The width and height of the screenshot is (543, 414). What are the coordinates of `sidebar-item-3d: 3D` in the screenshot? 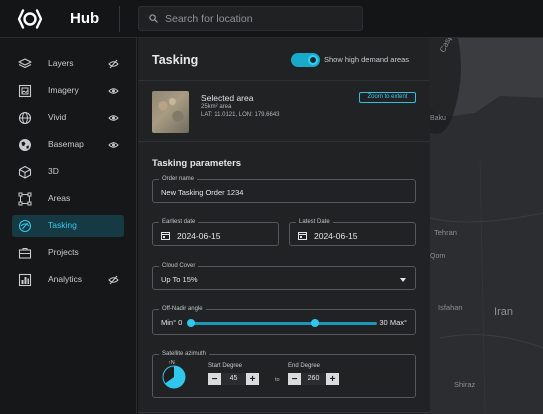 It's located at (68, 172).